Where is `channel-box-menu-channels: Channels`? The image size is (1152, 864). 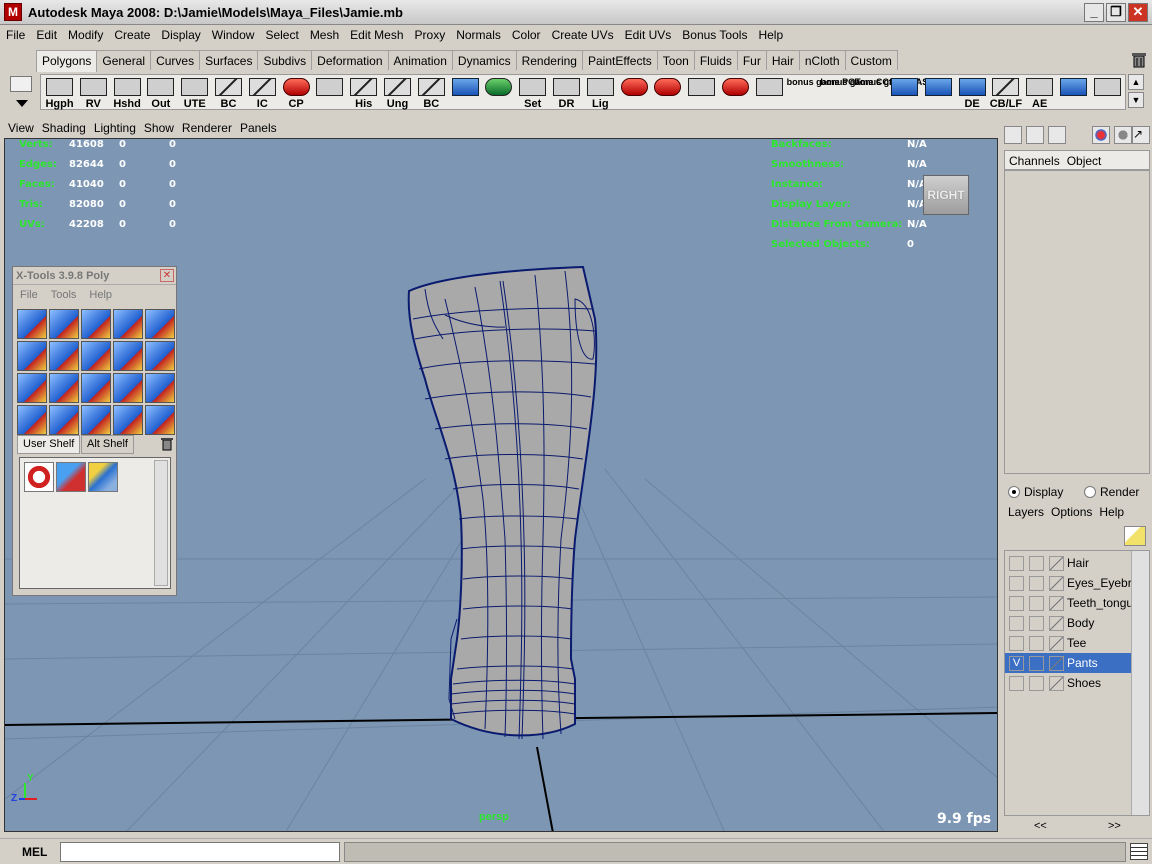 channel-box-menu-channels: Channels is located at coordinates (1034, 159).